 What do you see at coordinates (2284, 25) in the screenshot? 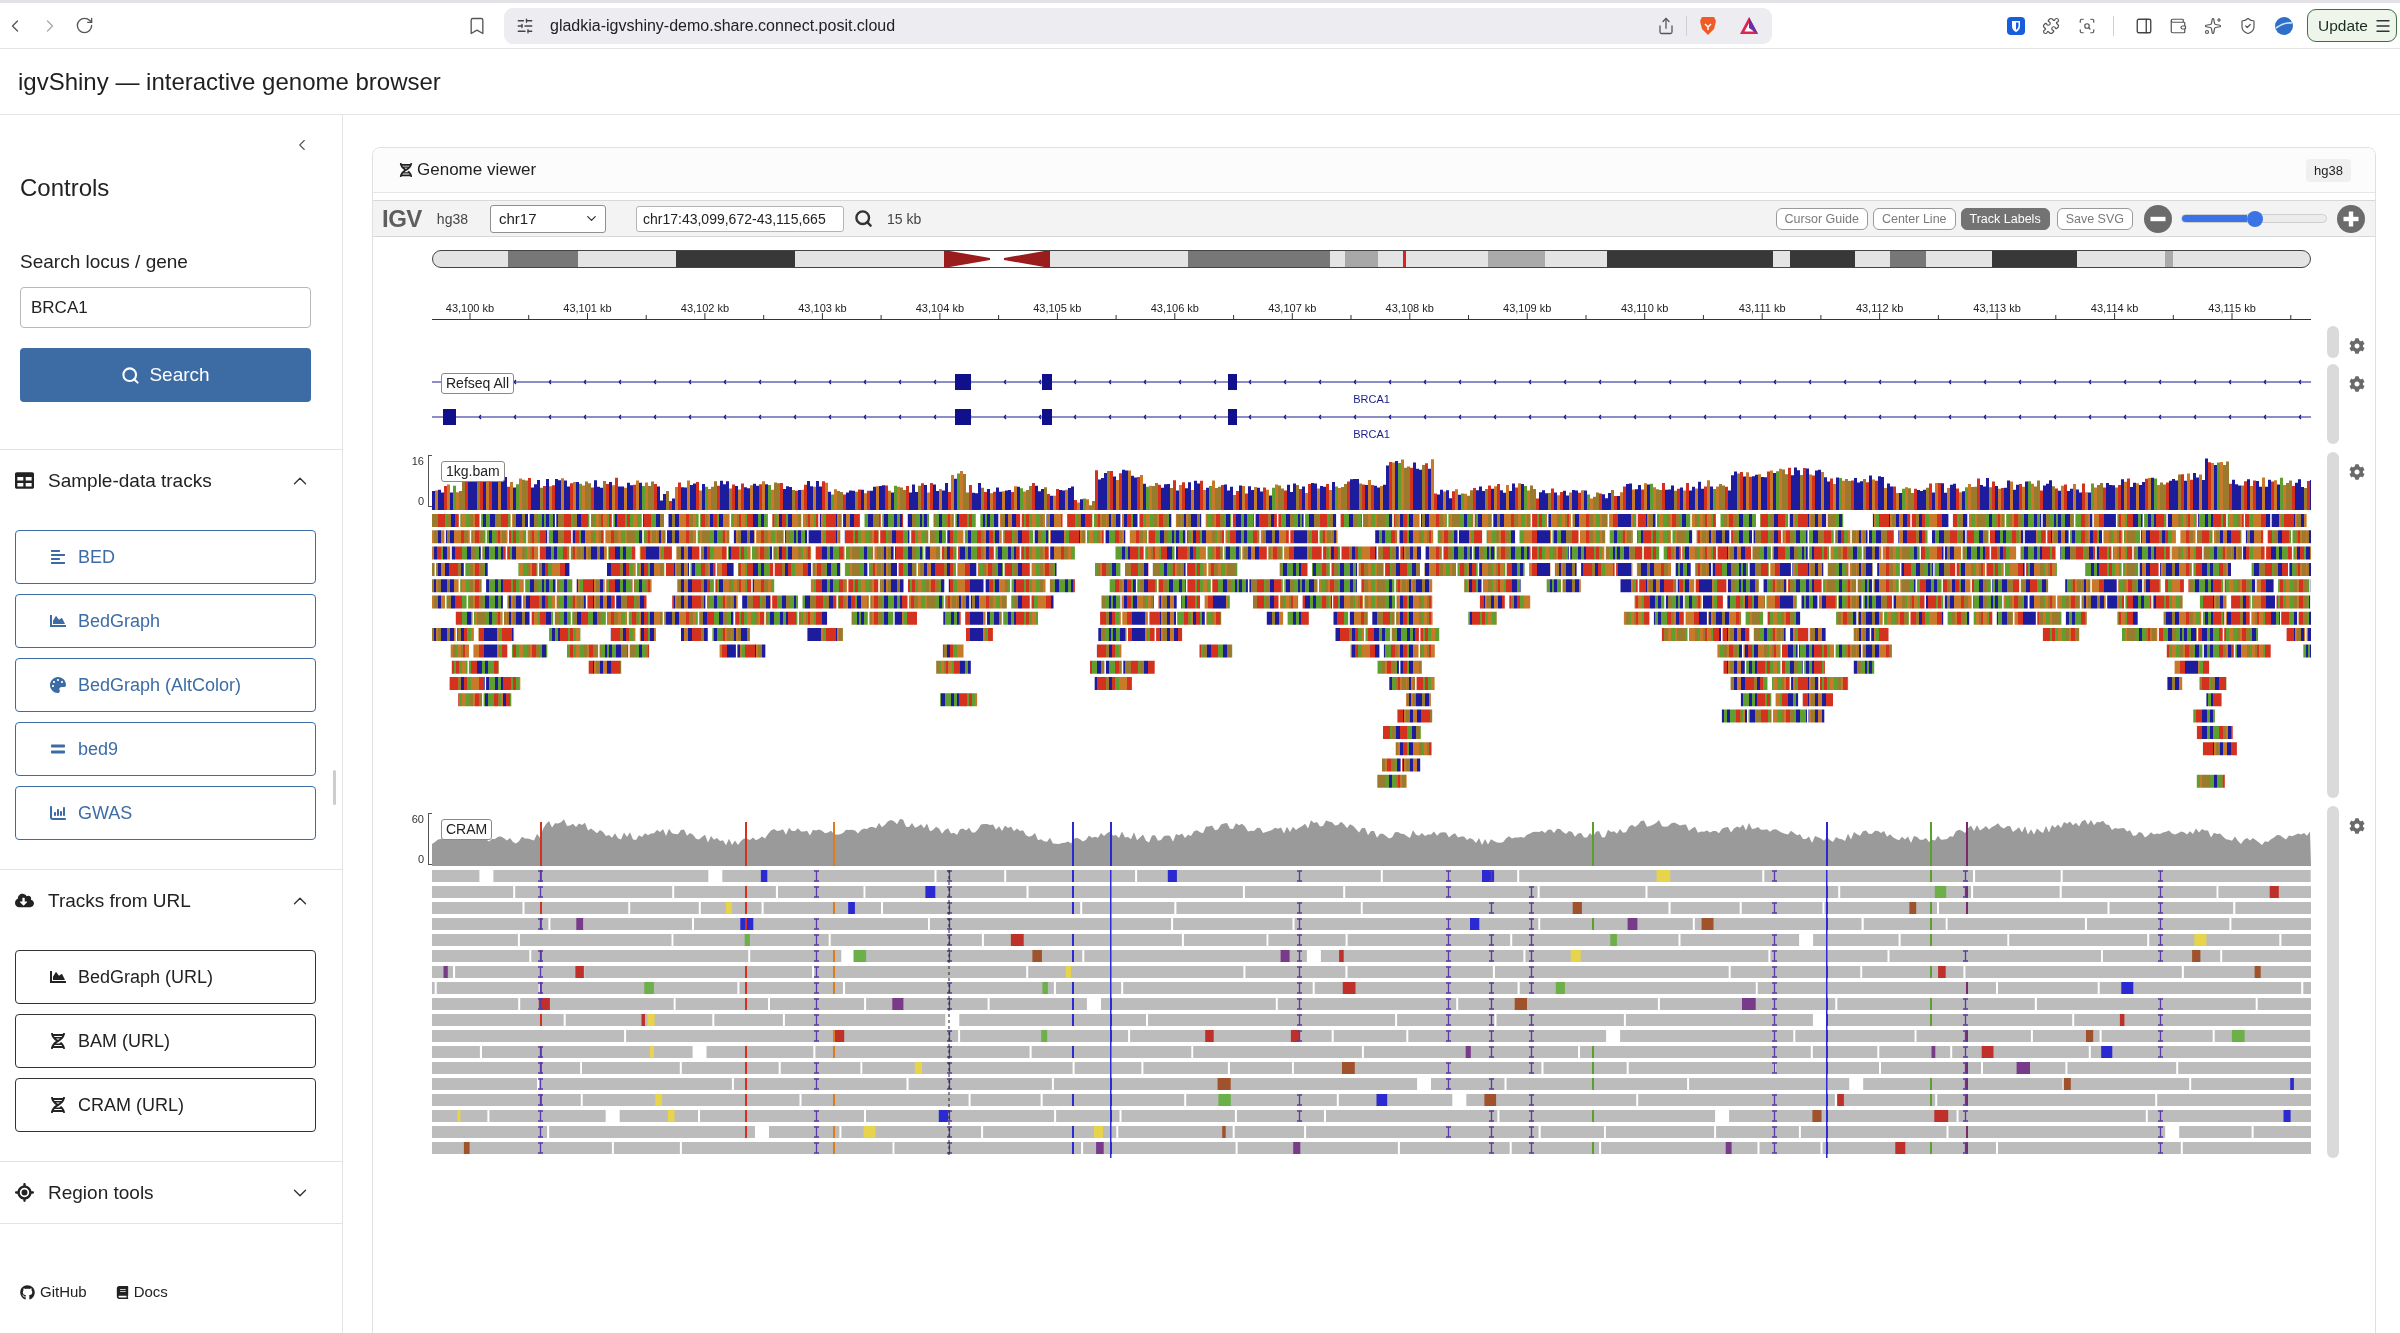
I see `globe-icon` at bounding box center [2284, 25].